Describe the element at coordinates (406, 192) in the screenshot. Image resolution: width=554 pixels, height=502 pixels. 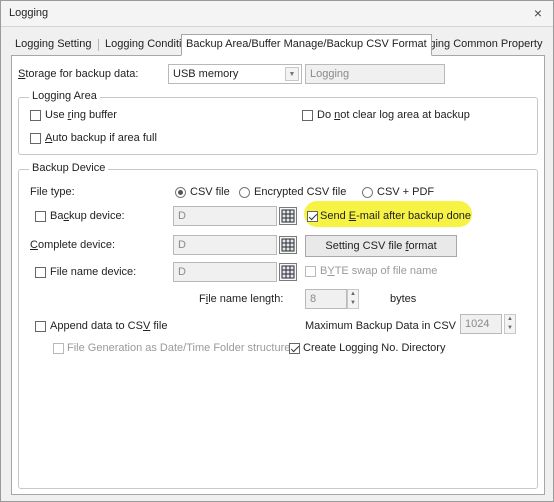
I see `radio-csv-pdf-label: CSV + PDF` at that location.